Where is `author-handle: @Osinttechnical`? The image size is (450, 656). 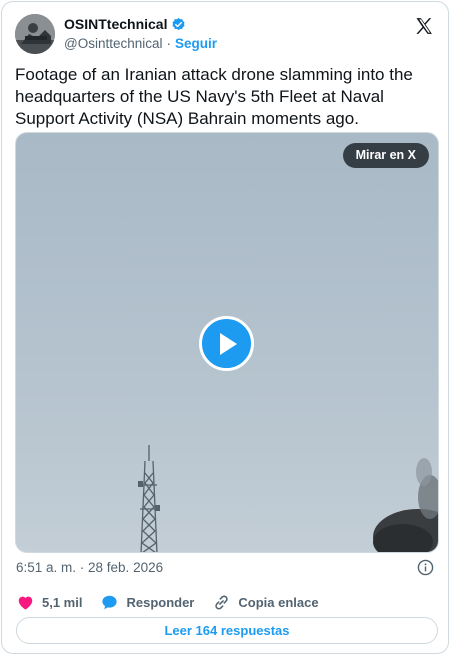
author-handle: @Osinttechnical is located at coordinates (113, 43).